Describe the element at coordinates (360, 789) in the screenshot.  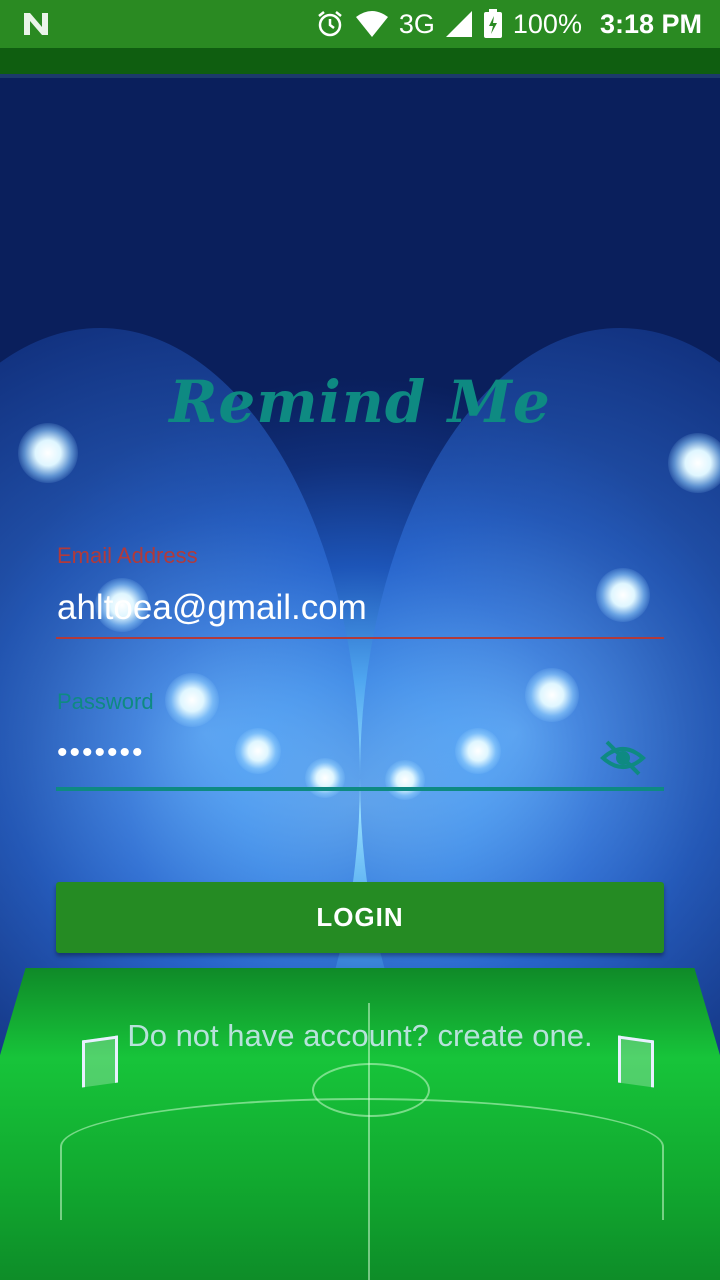
I see `password-underline` at that location.